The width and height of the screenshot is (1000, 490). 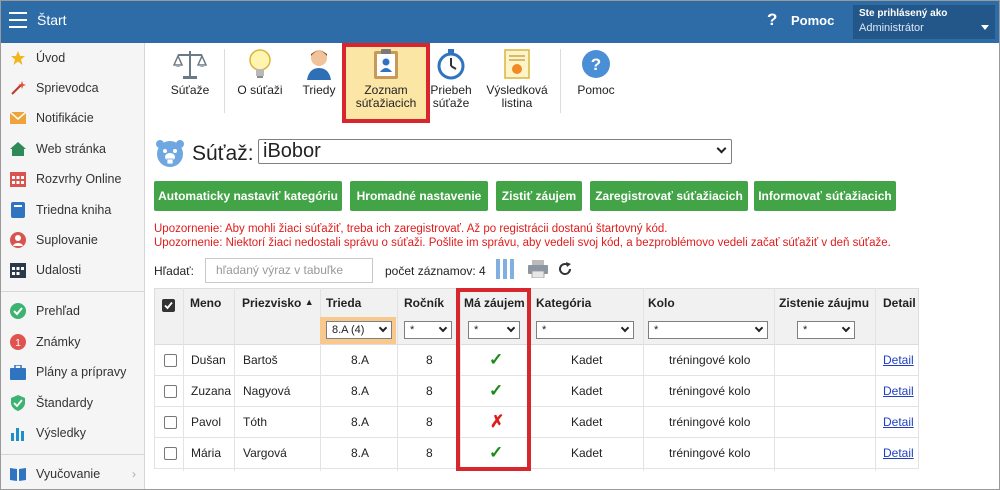 What do you see at coordinates (18, 88) in the screenshot?
I see `wand-icon` at bounding box center [18, 88].